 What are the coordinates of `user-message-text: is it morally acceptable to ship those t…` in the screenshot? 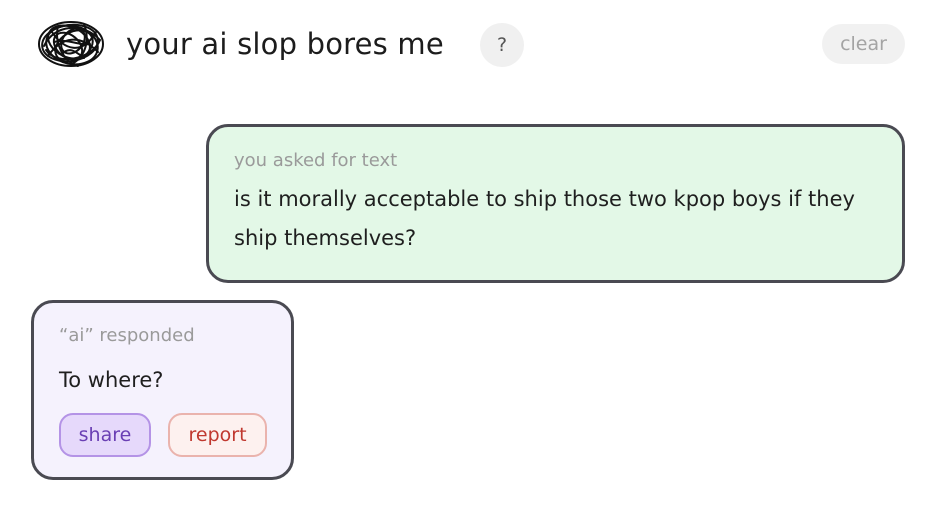 It's located at (544, 218).